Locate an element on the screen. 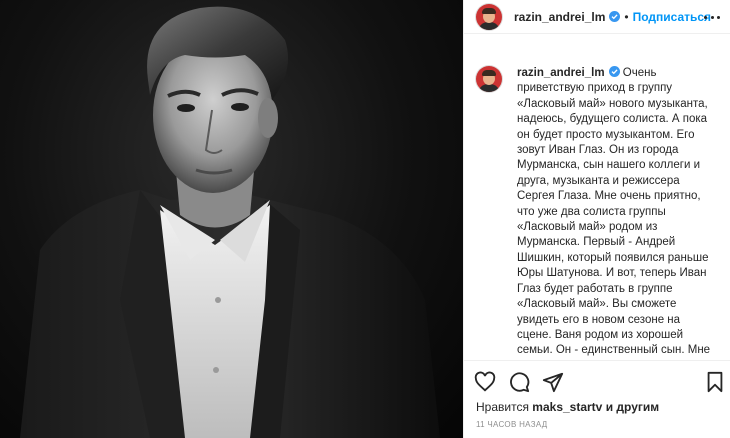  likes-prefix: Нравится is located at coordinates (502, 407).